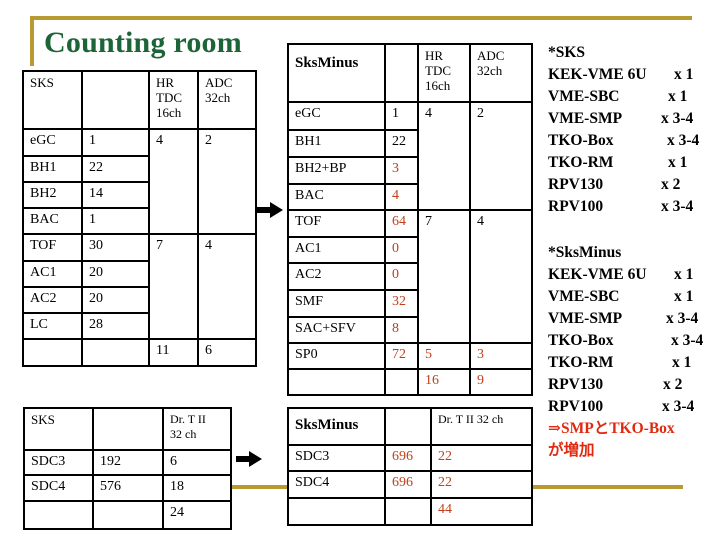 This screenshot has width=720, height=540. What do you see at coordinates (227, 352) in the screenshot?
I see `adc-total: 6` at bounding box center [227, 352].